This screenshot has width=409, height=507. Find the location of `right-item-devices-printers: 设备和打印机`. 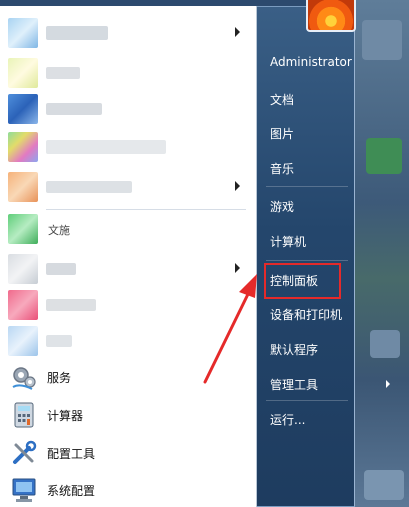

right-item-devices-printers: 设备和打印机 is located at coordinates (306, 314).